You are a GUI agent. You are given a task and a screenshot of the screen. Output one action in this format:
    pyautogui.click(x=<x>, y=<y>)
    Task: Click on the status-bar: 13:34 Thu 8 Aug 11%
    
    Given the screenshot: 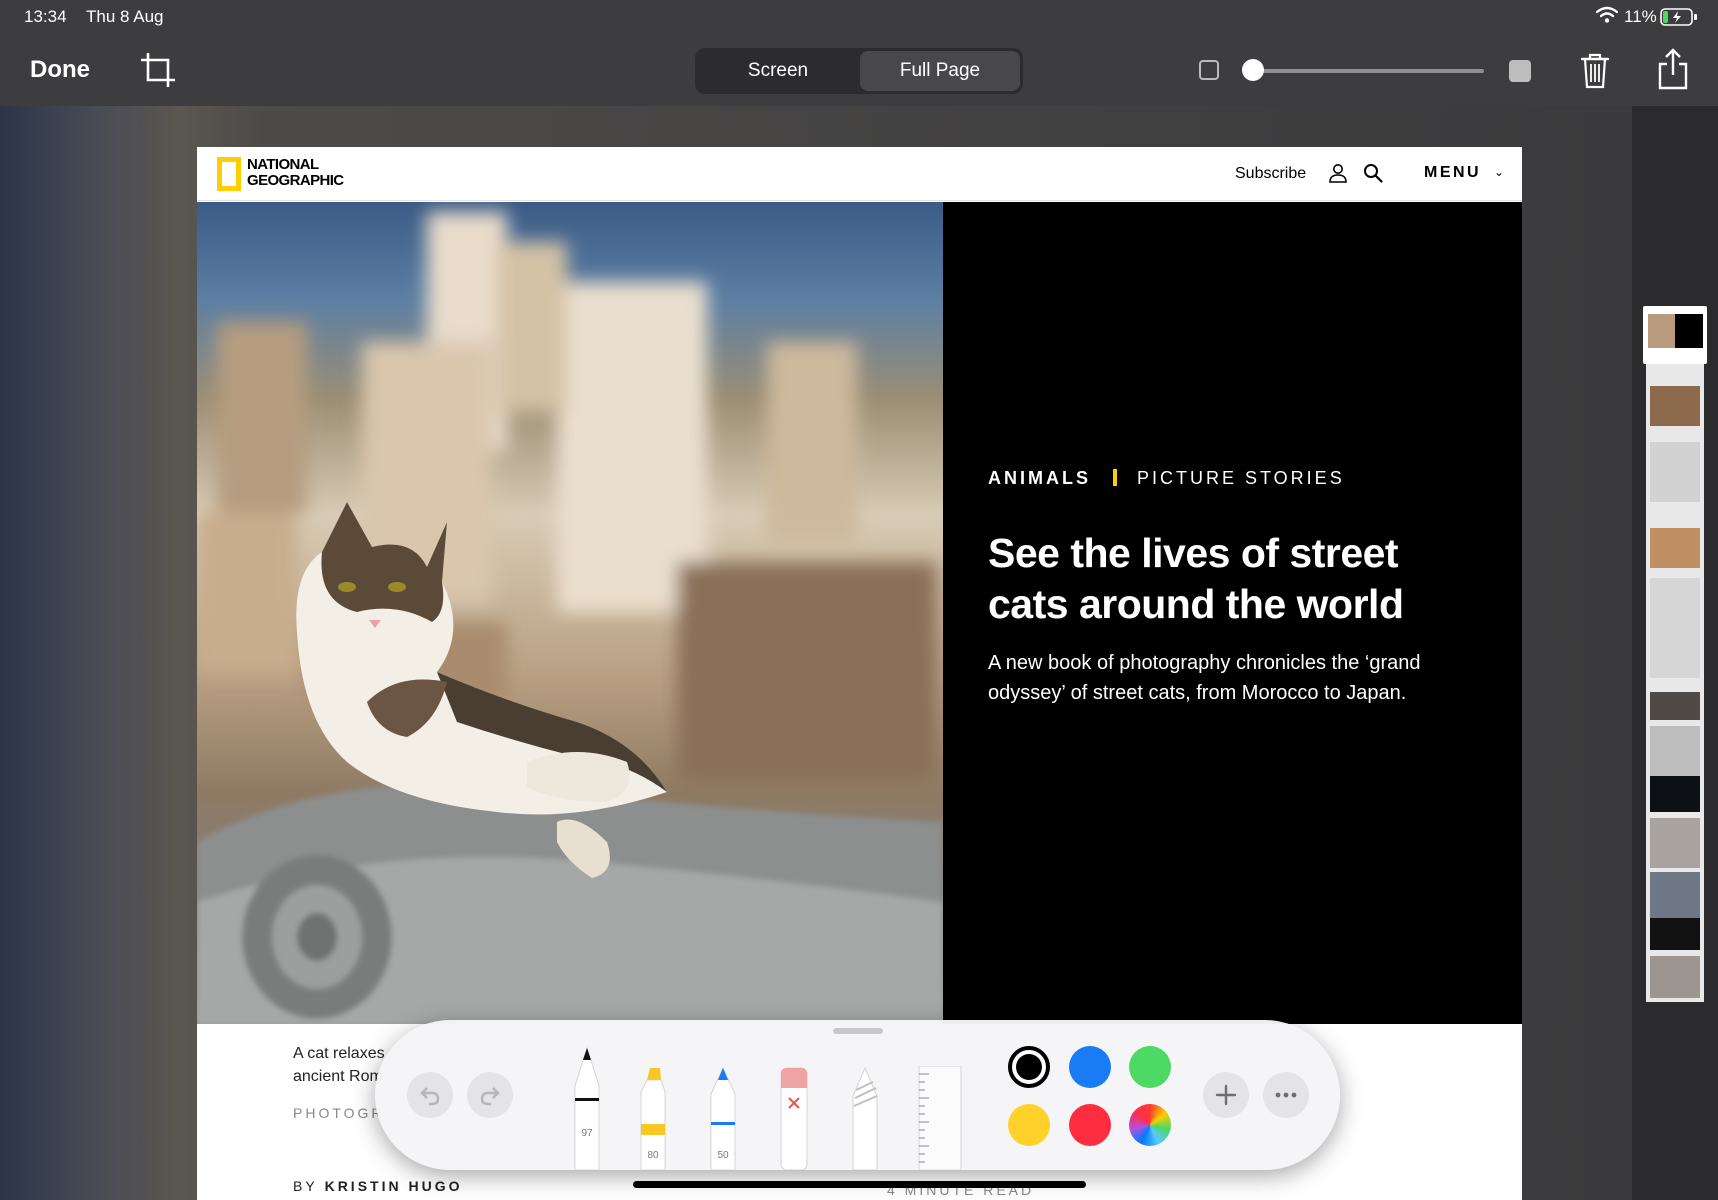 What is the action you would take?
    pyautogui.click(x=859, y=18)
    